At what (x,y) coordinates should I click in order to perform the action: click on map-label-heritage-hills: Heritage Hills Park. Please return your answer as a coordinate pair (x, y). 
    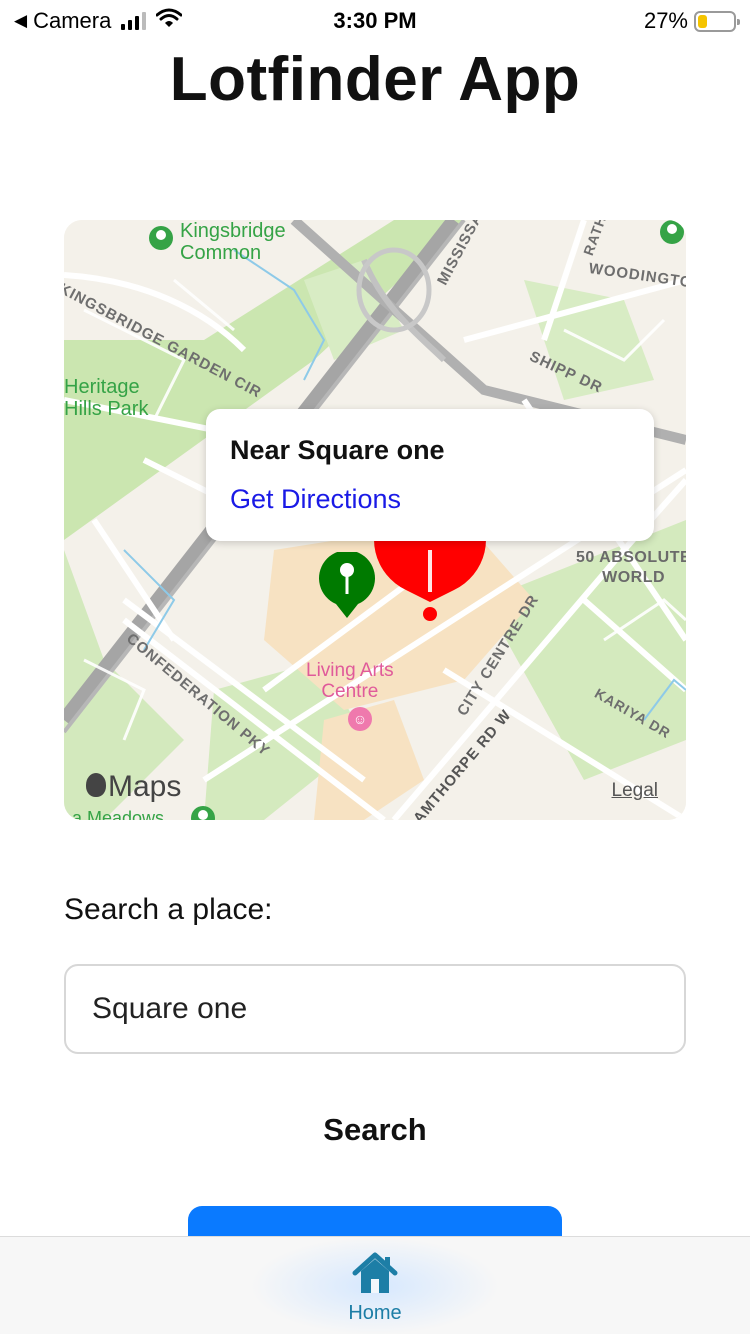
    Looking at the image, I should click on (106, 398).